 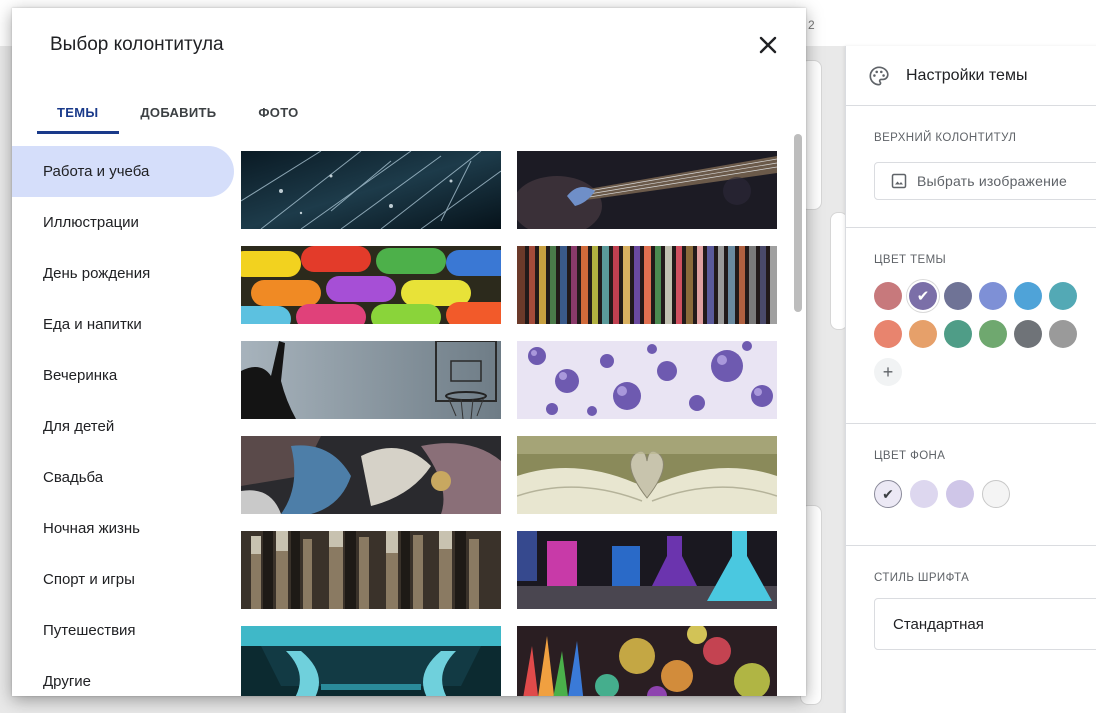 What do you see at coordinates (879, 75) in the screenshot?
I see `palette-icon` at bounding box center [879, 75].